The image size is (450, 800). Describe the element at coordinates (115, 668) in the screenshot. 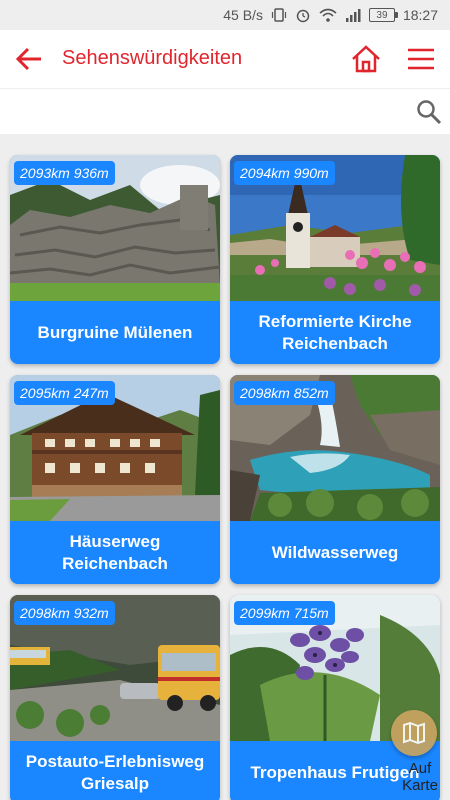

I see `sight-image: 2098km 932m` at that location.